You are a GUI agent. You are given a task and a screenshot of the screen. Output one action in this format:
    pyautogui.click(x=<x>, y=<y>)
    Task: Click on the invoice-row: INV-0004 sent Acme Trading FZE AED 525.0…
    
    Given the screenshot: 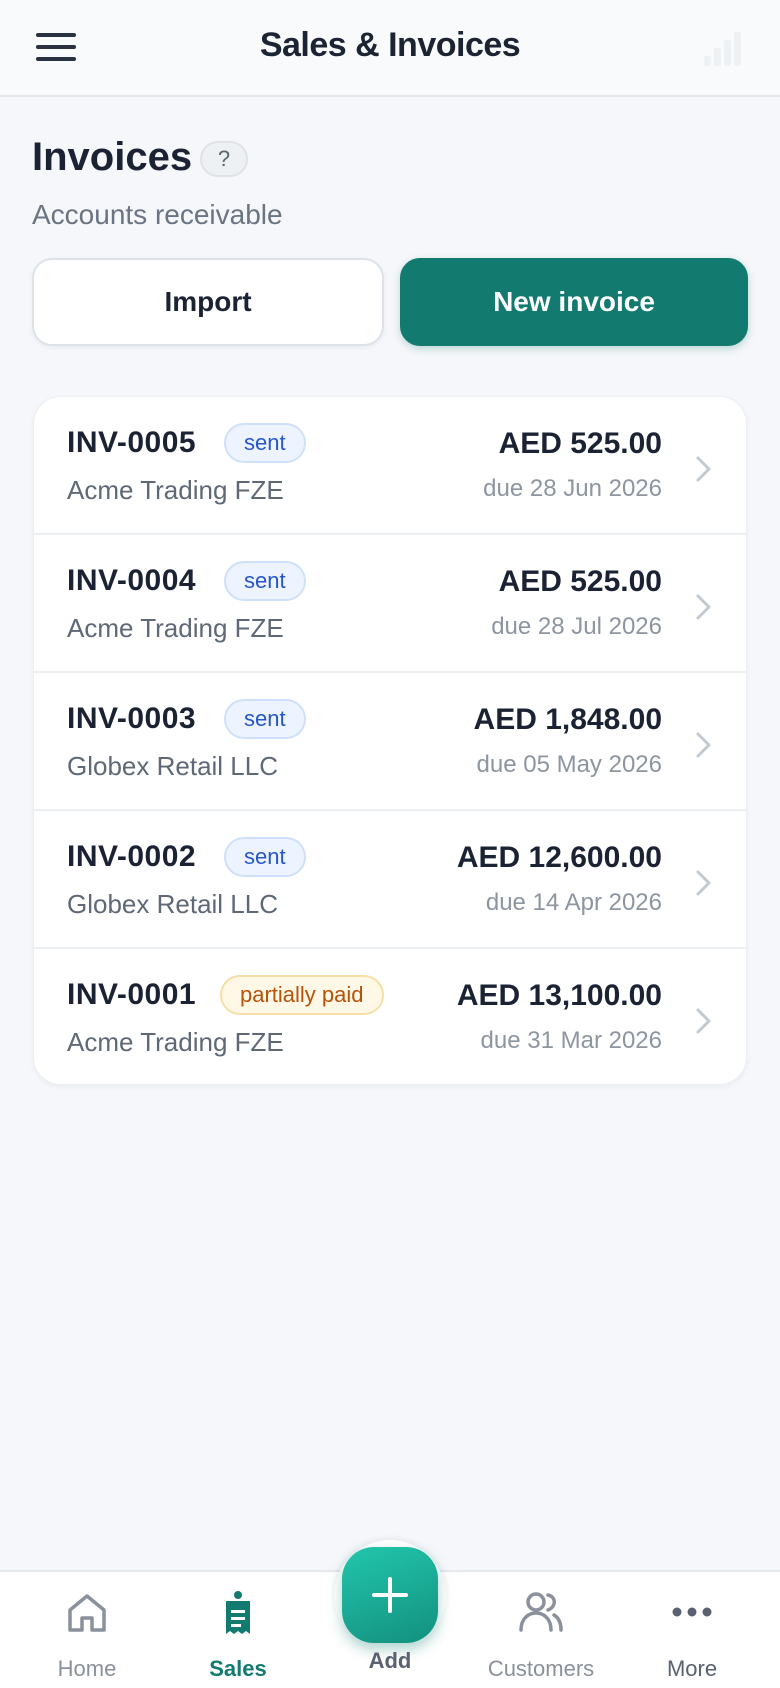 What is the action you would take?
    pyautogui.click(x=390, y=604)
    